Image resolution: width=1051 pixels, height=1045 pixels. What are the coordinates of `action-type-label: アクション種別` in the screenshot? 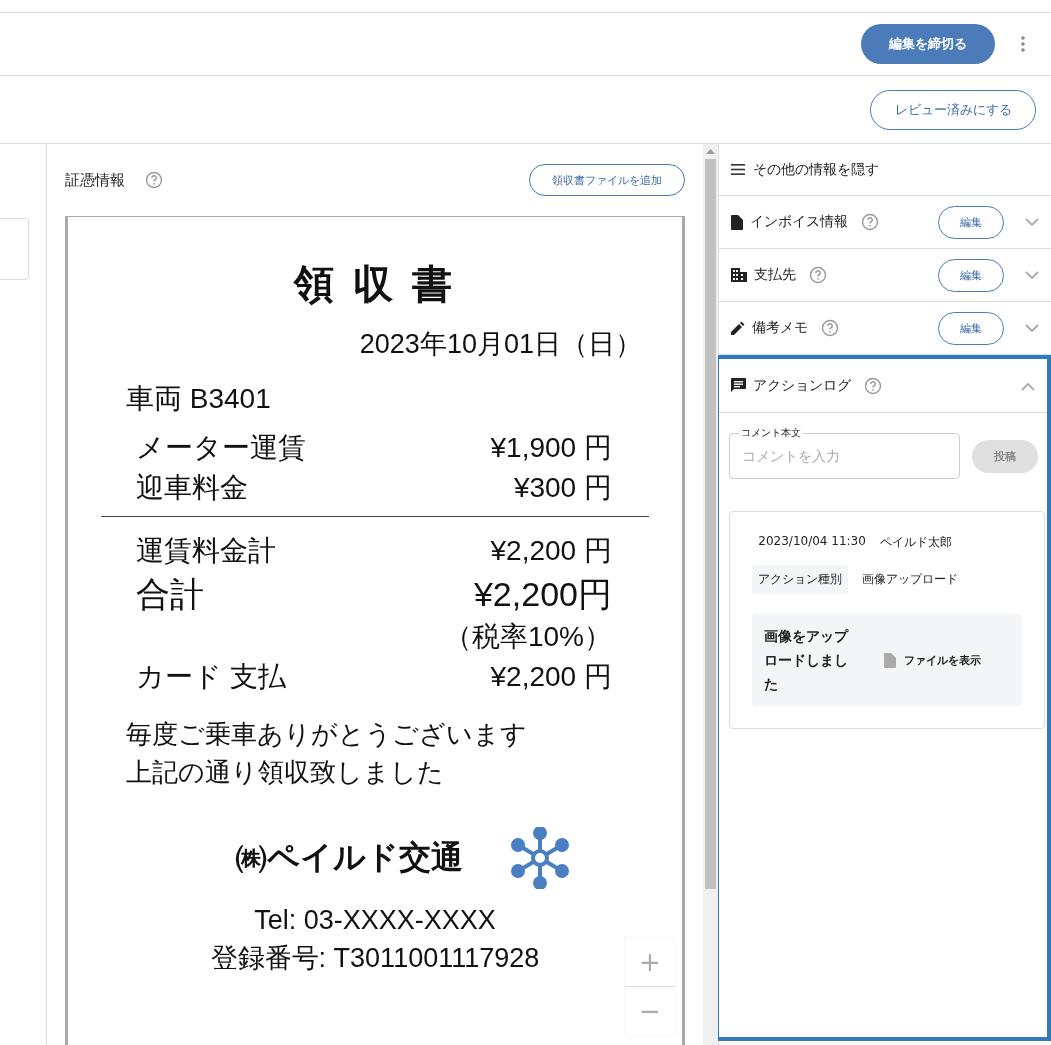 It's located at (800, 579).